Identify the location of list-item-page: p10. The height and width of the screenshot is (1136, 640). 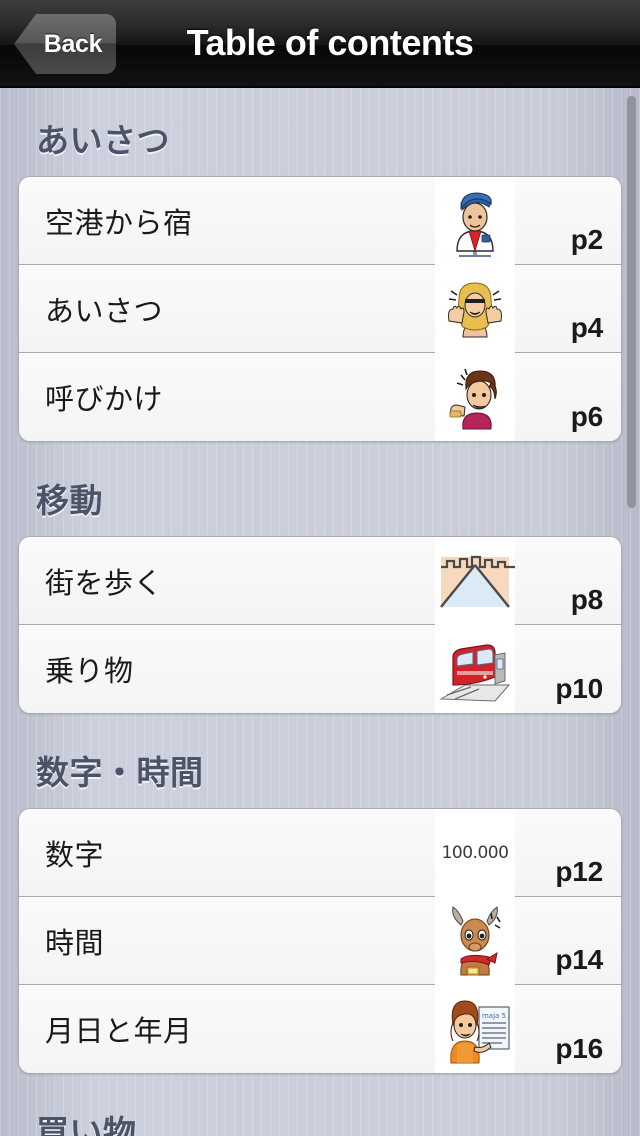
(579, 688).